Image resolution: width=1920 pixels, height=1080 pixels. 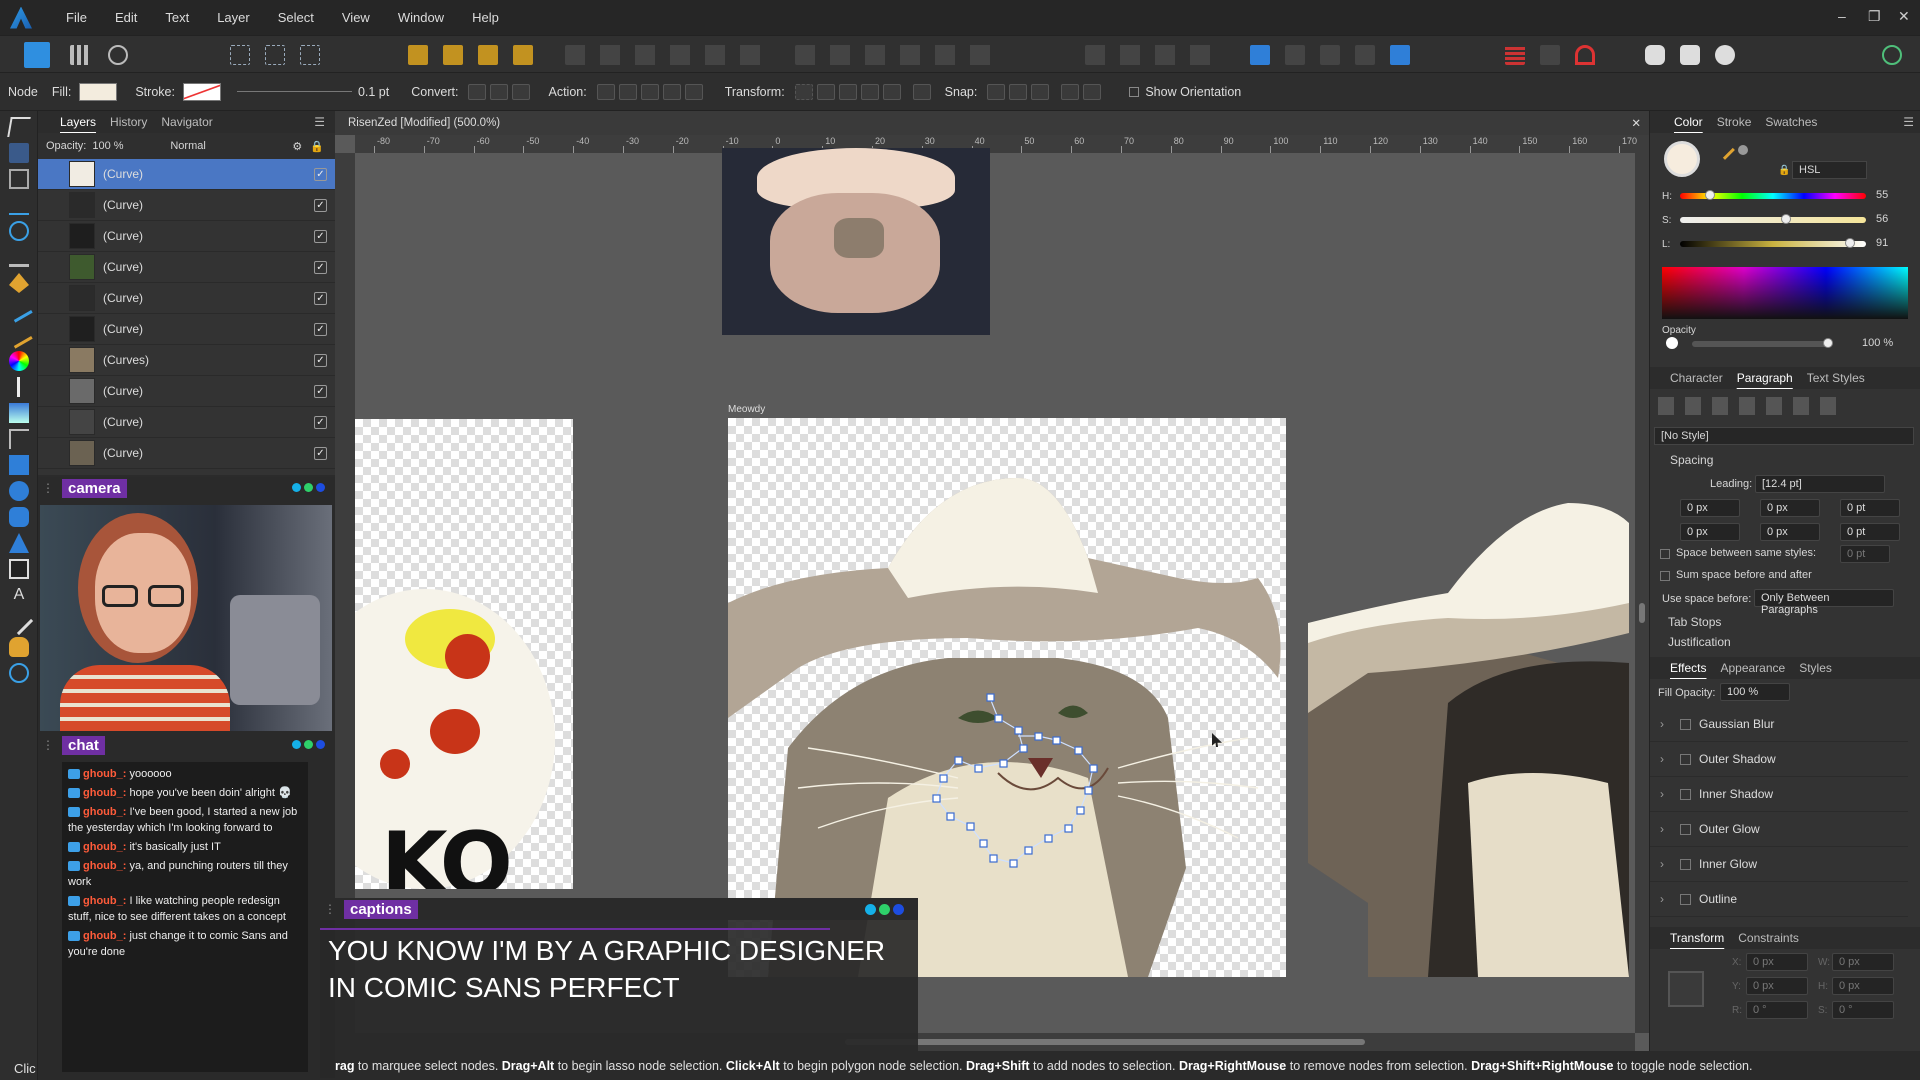 What do you see at coordinates (1815, 668) in the screenshot?
I see `tab-styles: Styles` at bounding box center [1815, 668].